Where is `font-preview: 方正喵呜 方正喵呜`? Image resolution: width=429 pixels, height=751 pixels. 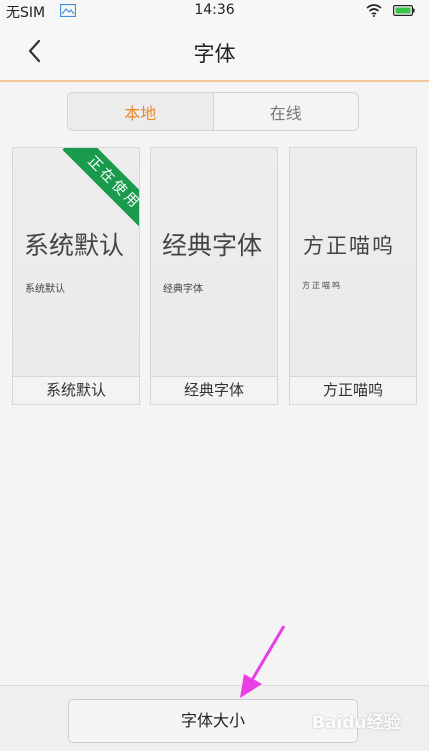
font-preview: 方正喵呜 方正喵呜 is located at coordinates (353, 262).